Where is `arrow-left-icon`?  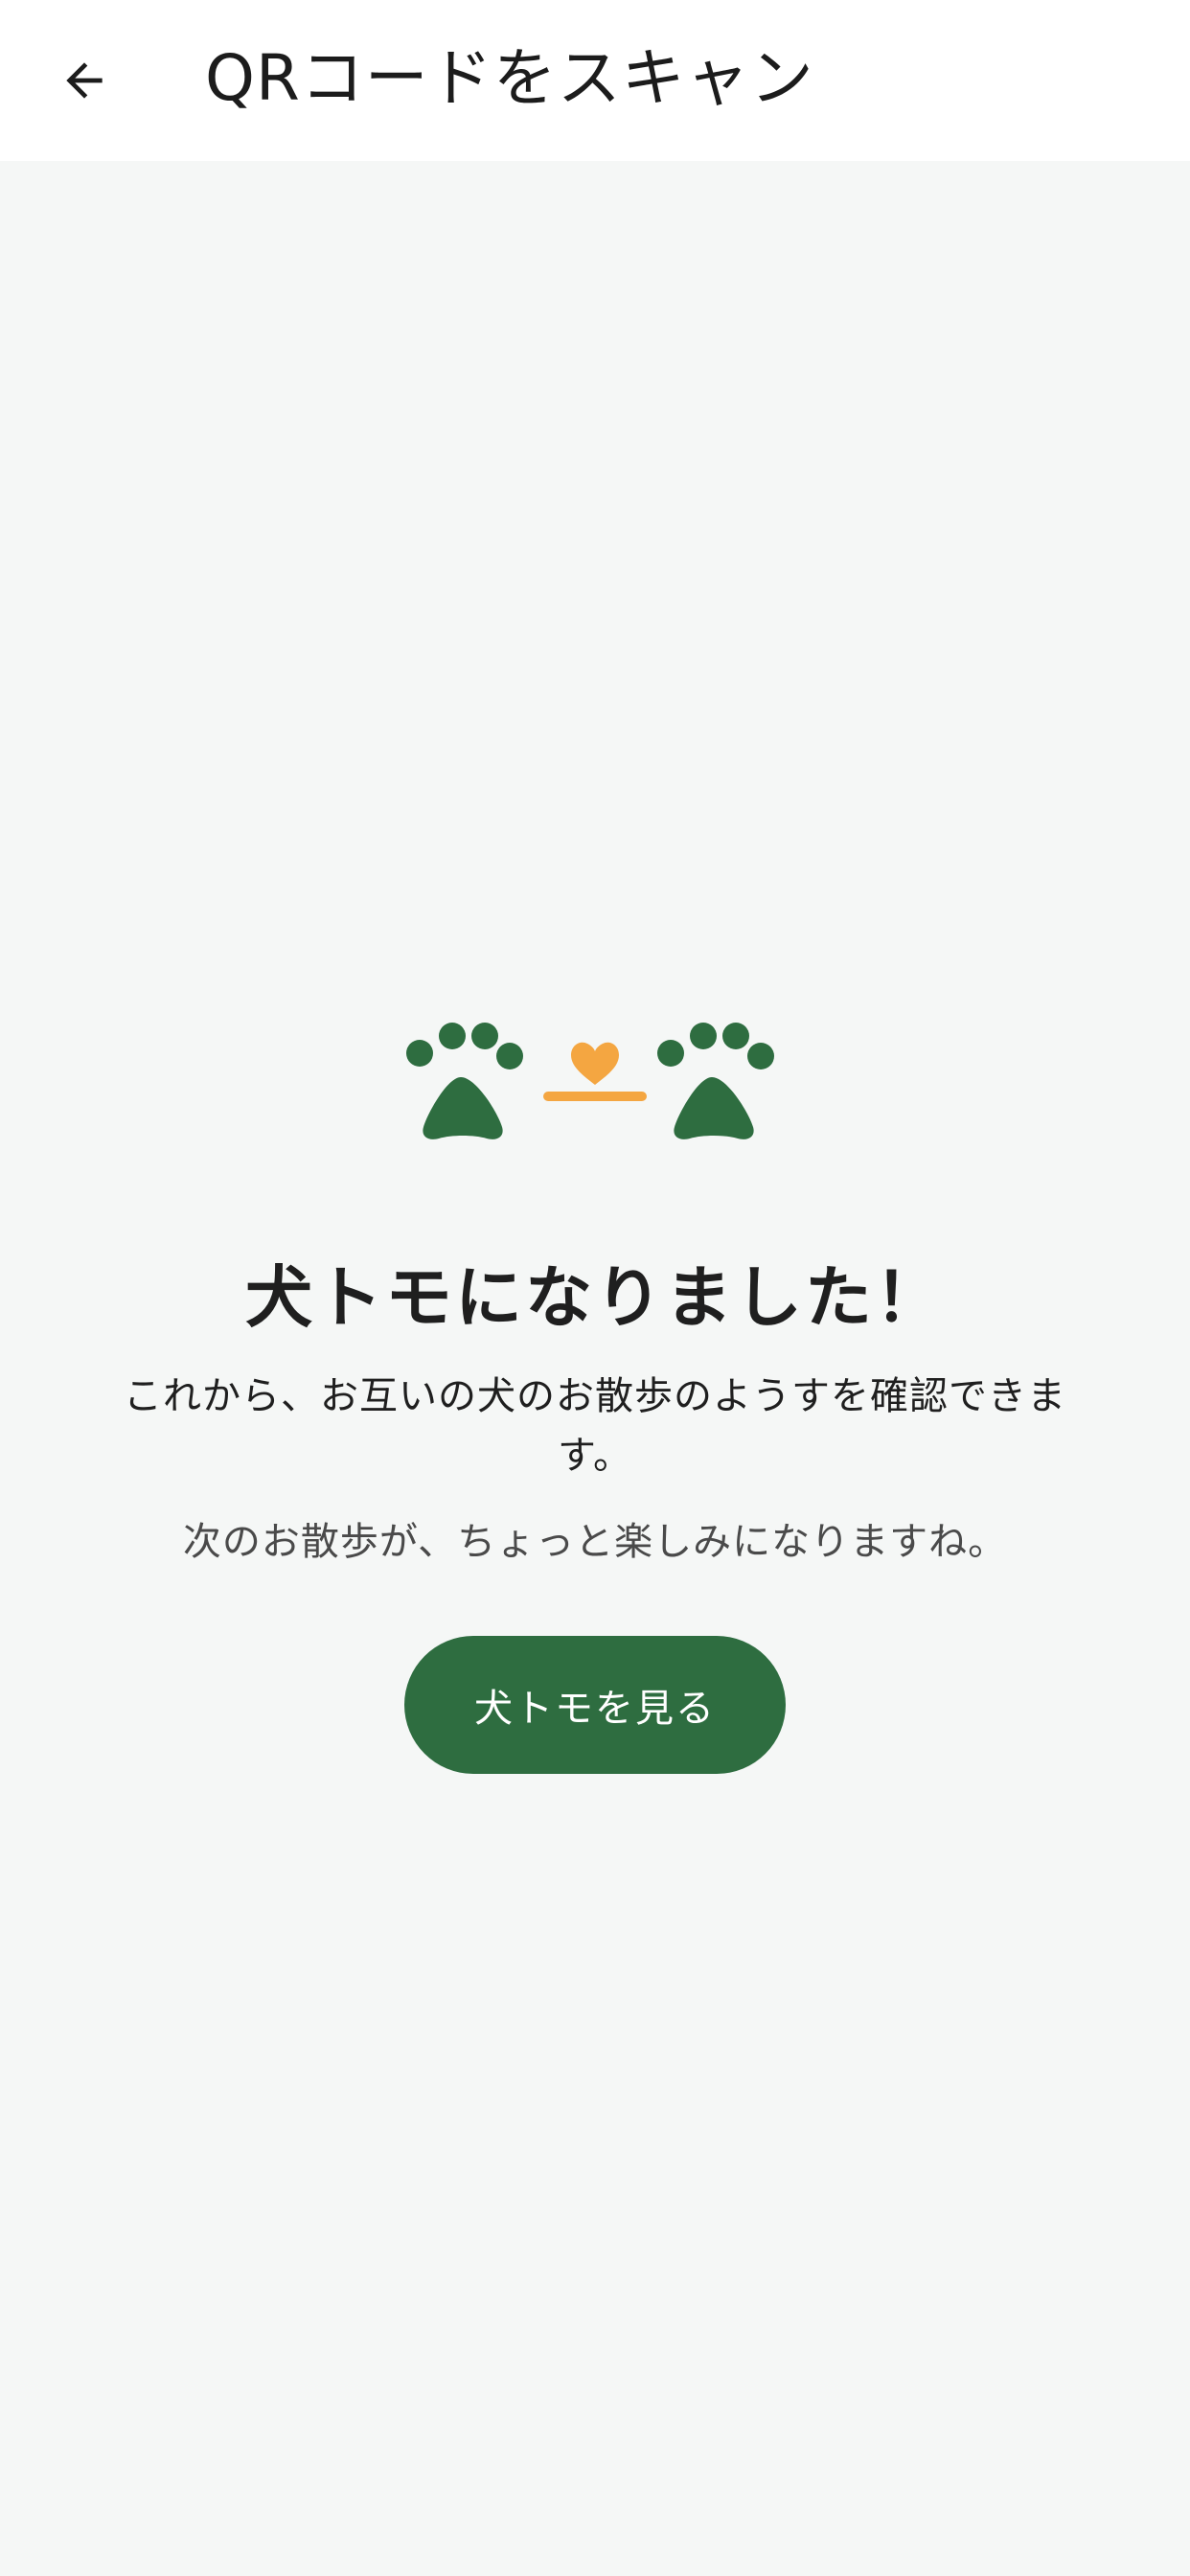 arrow-left-icon is located at coordinates (85, 80).